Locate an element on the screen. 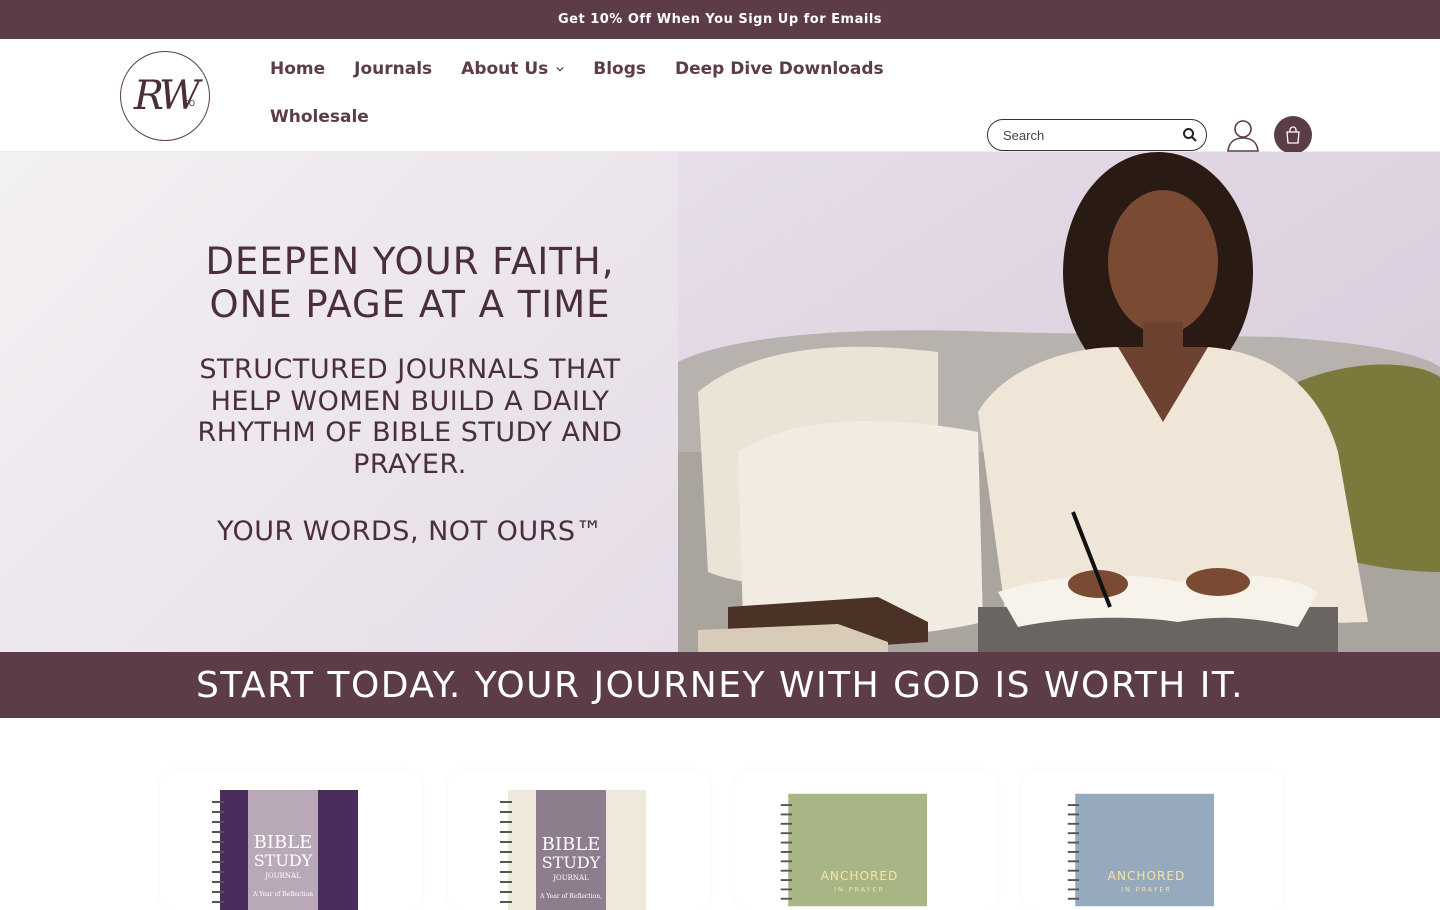  account-icon is located at coordinates (1243, 135).